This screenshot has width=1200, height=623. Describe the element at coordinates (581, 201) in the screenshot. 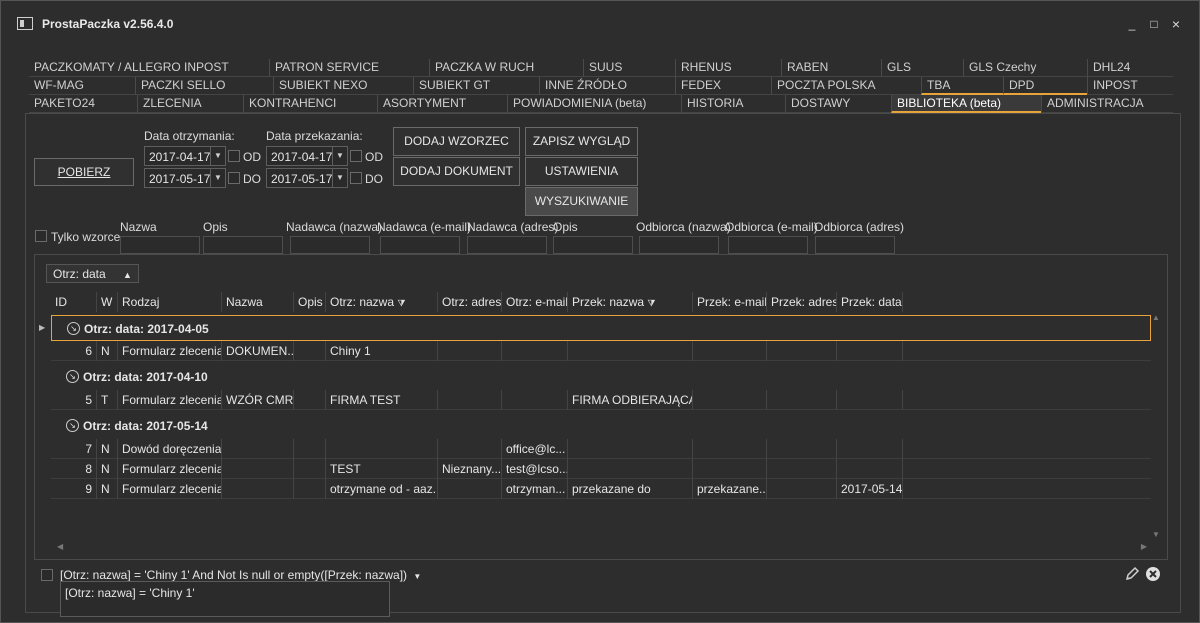

I see `wyszukiwanie-button: WYSZUKIWANIE` at that location.